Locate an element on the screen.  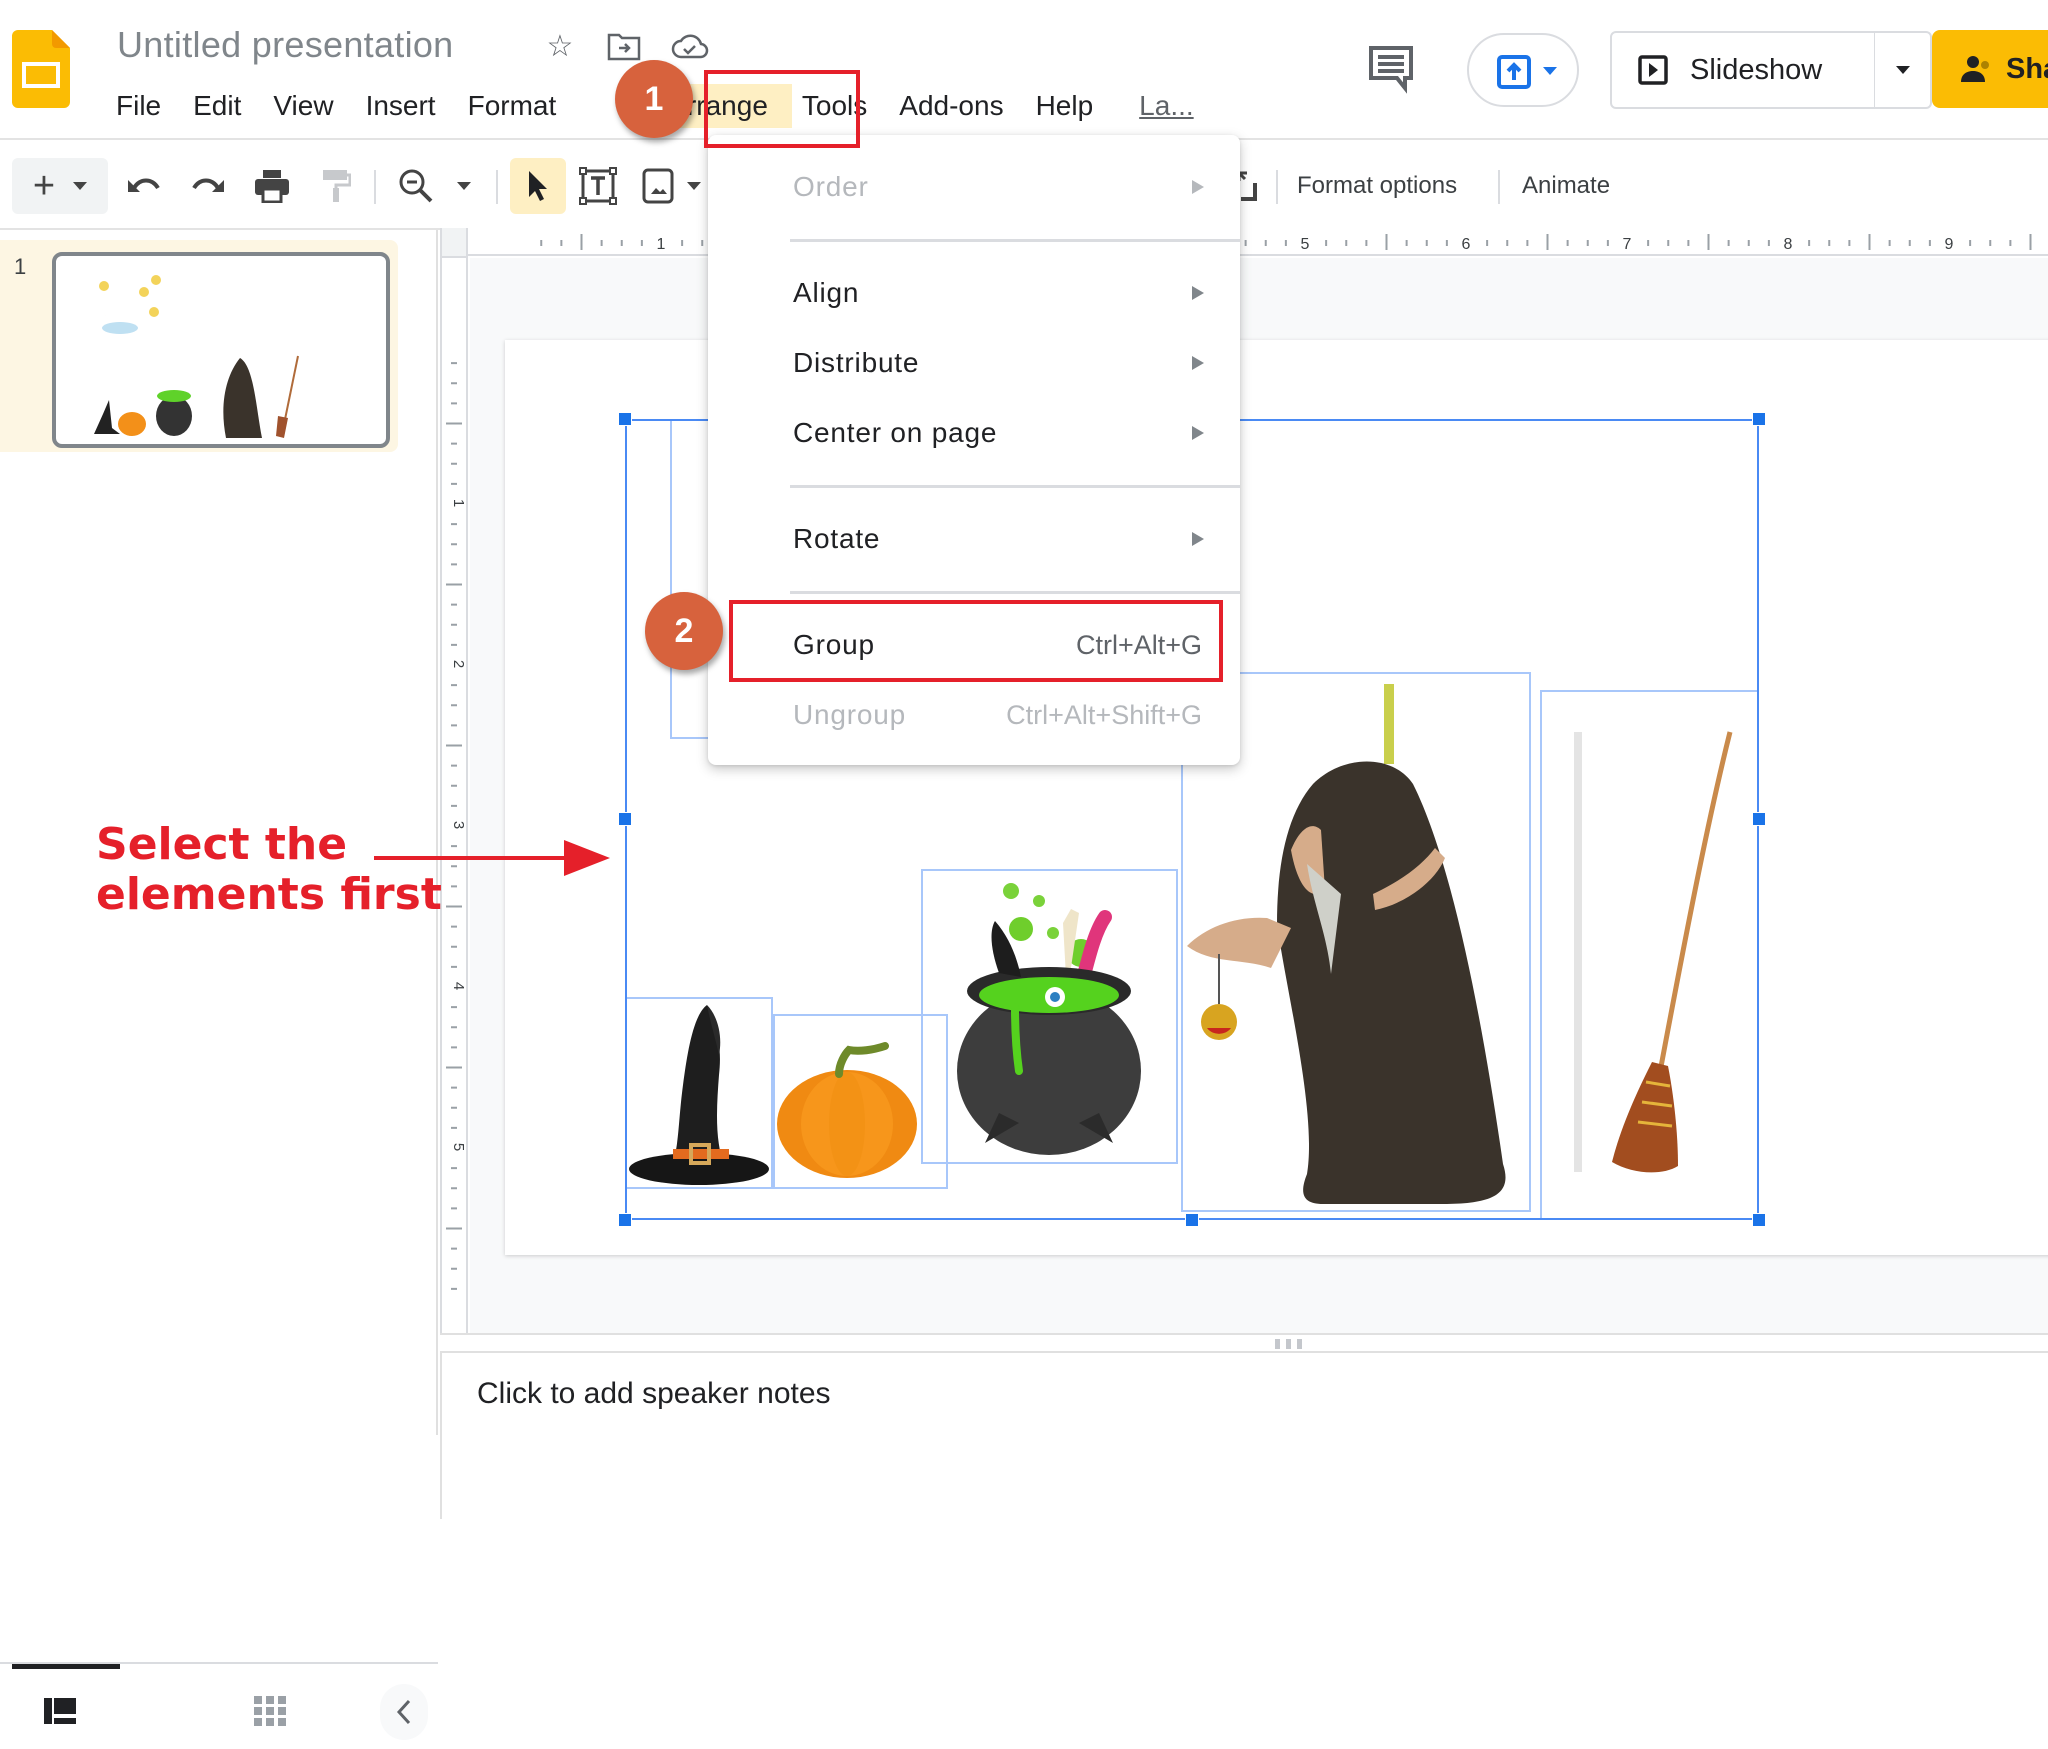
filmstrip-footer is located at coordinates (219, 1705).